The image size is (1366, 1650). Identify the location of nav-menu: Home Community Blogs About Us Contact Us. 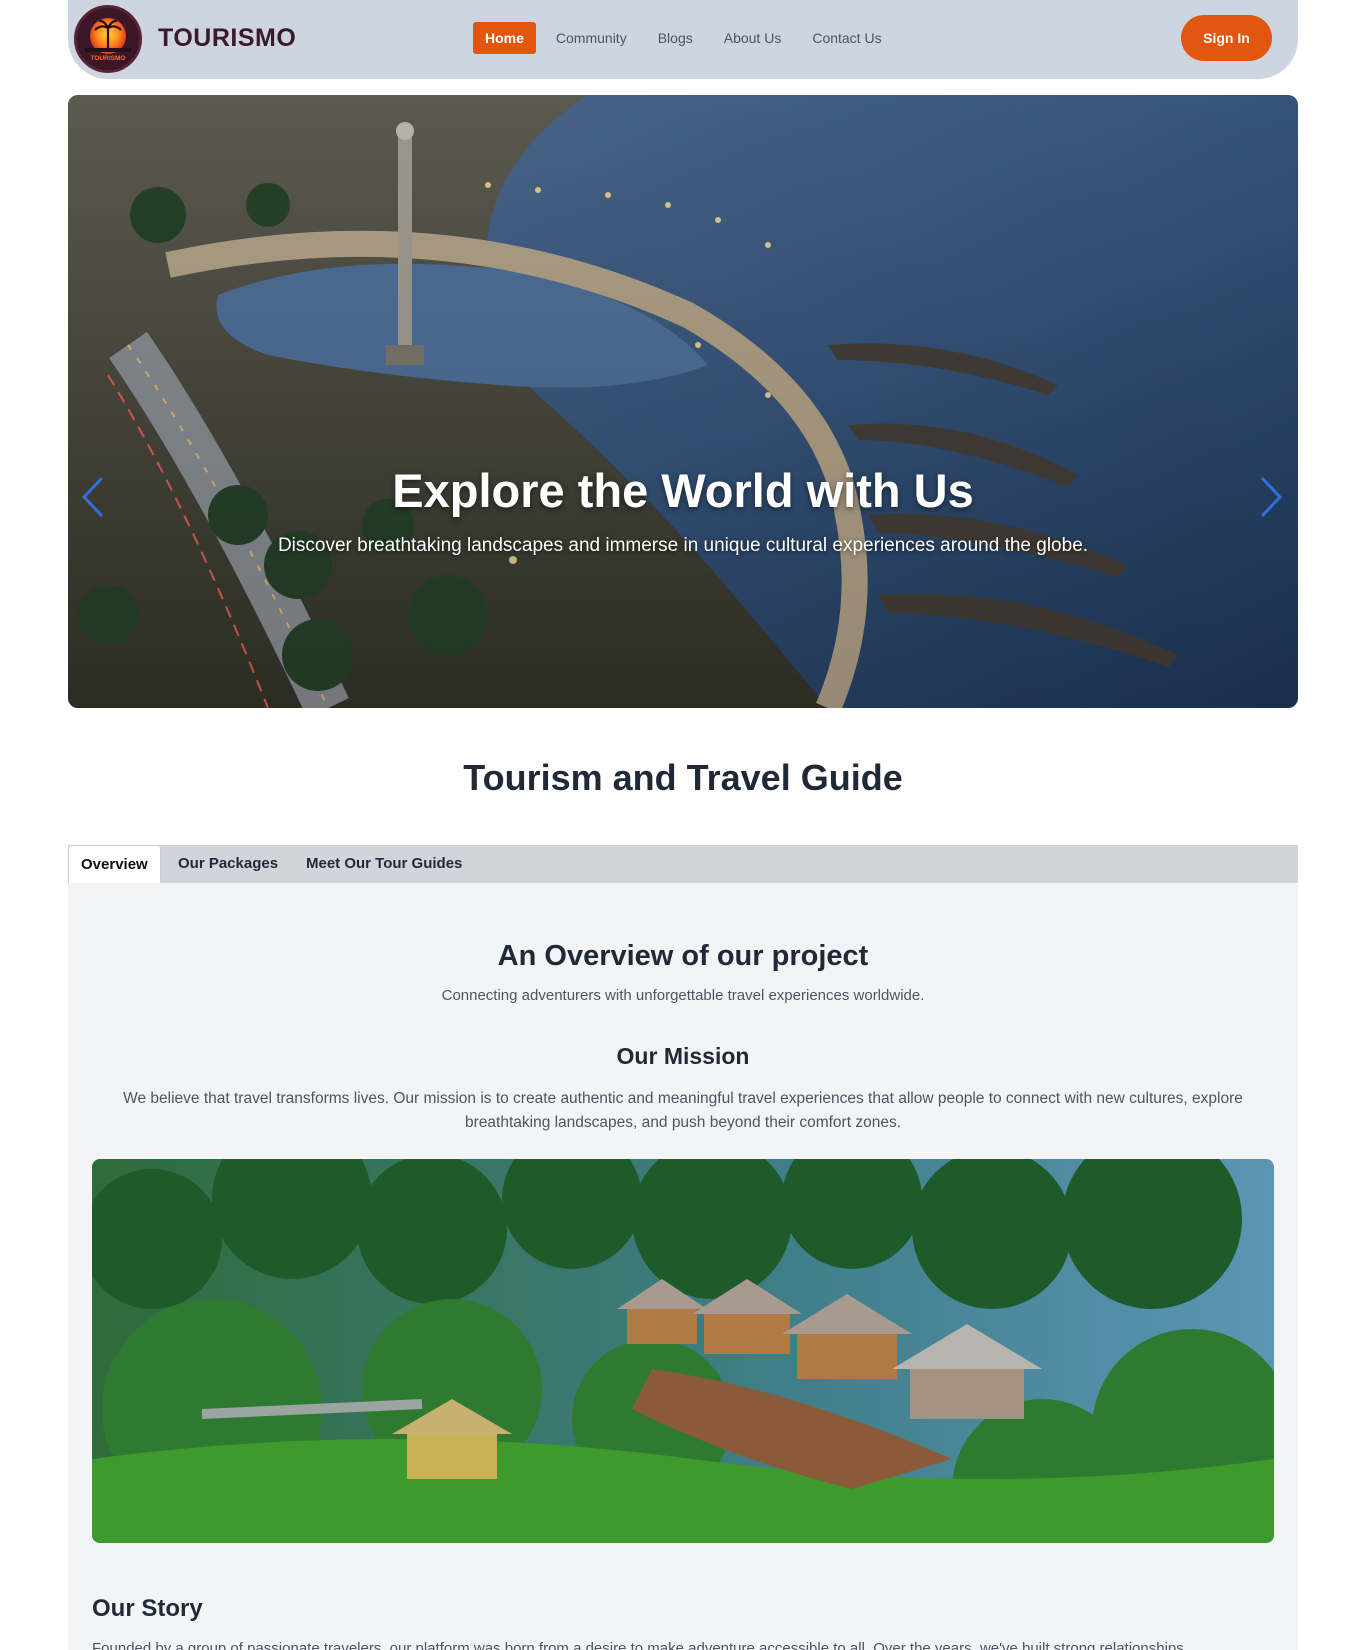
(693, 38).